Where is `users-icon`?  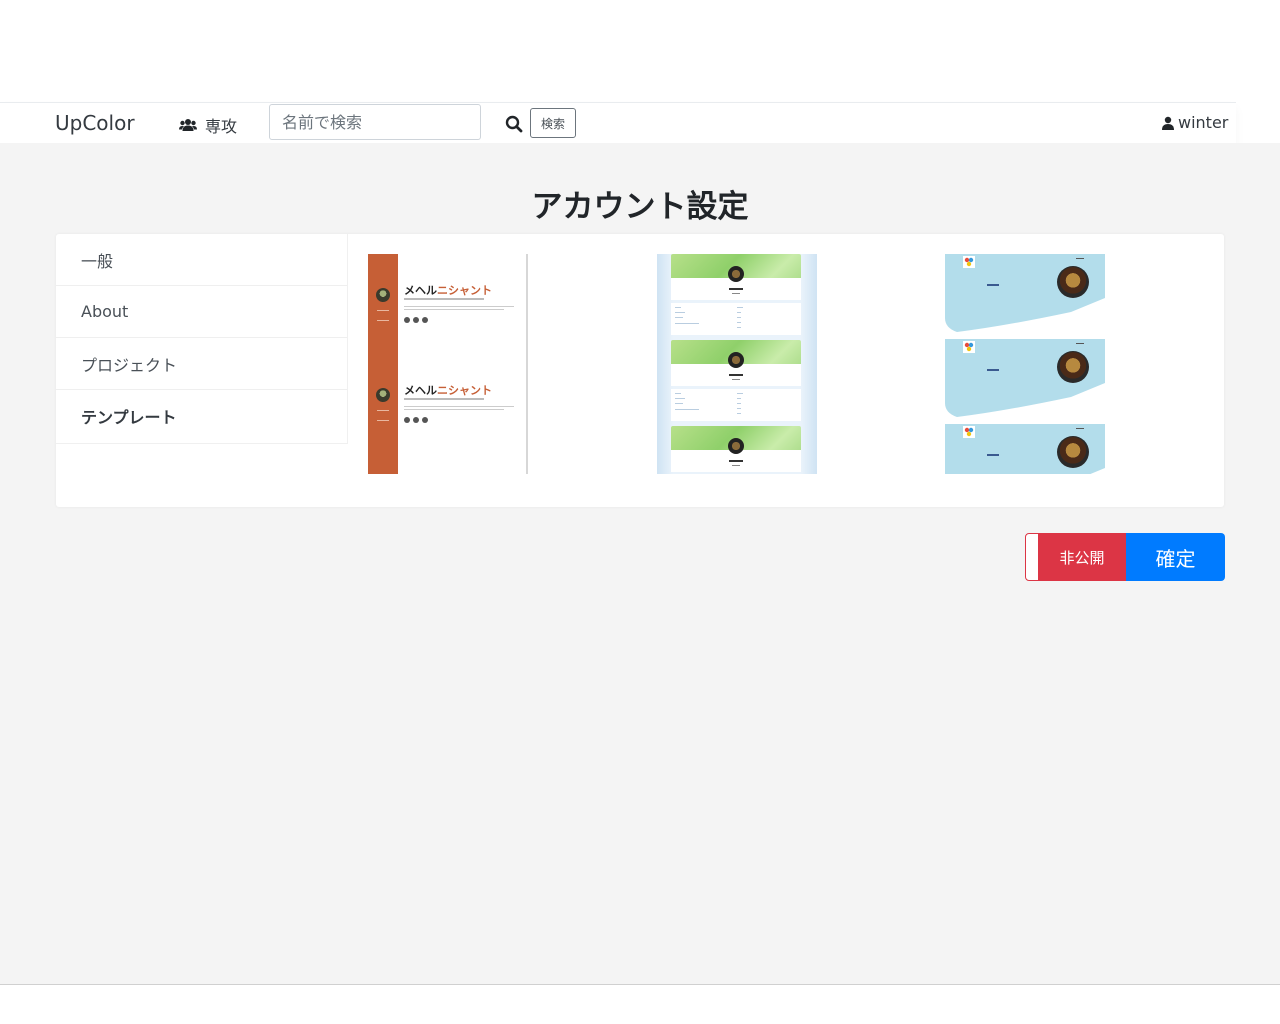 users-icon is located at coordinates (188, 125).